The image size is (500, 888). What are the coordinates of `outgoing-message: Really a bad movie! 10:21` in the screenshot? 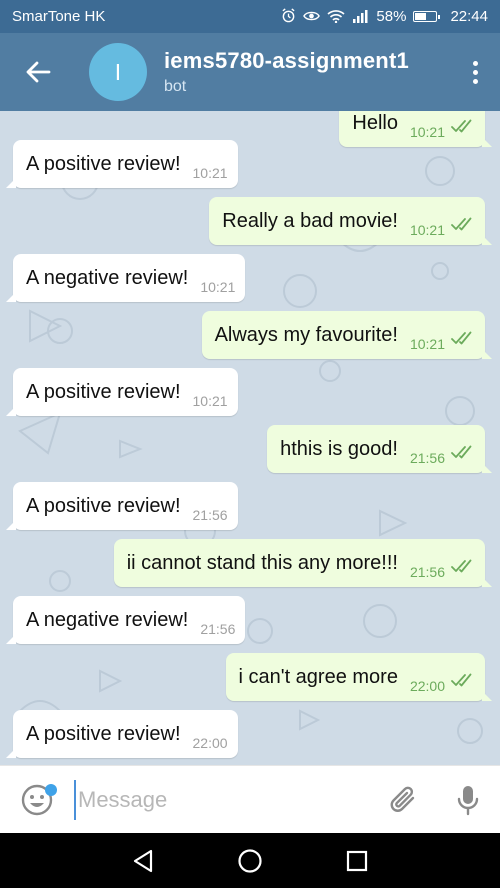 It's located at (350, 221).